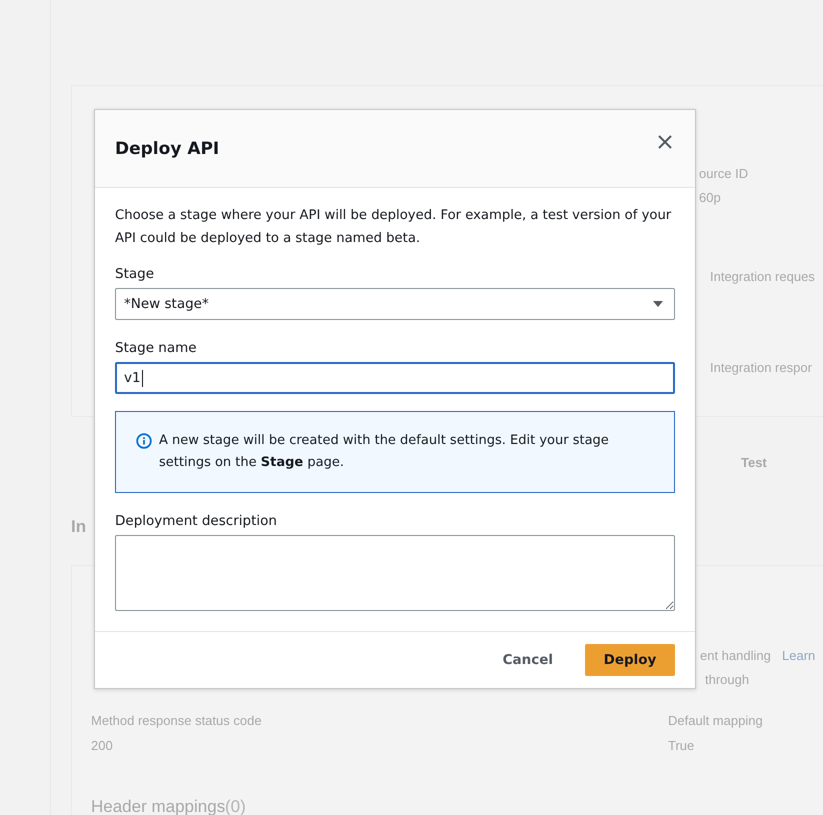 Image resolution: width=823 pixels, height=815 pixels. What do you see at coordinates (144, 441) in the screenshot?
I see `info-icon` at bounding box center [144, 441].